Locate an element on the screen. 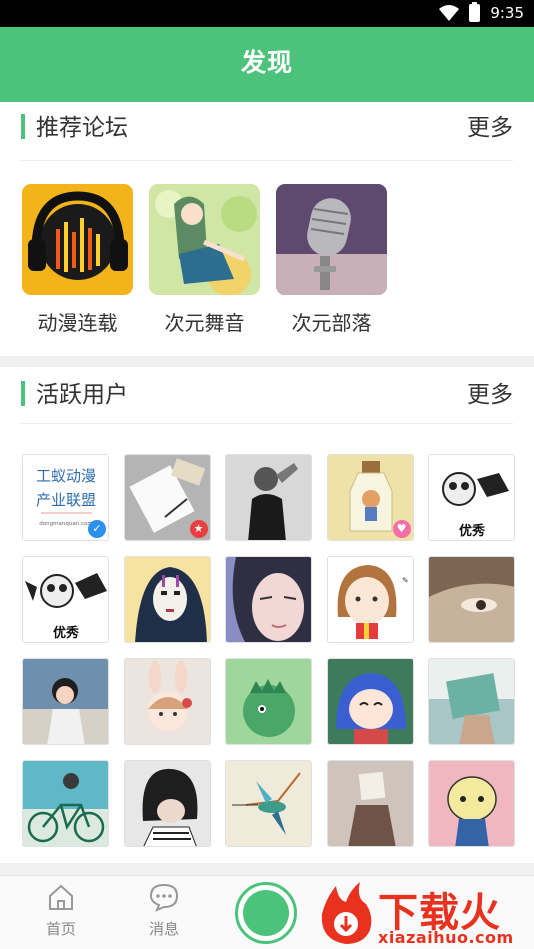  tab-home: 首页 is located at coordinates (61, 910).